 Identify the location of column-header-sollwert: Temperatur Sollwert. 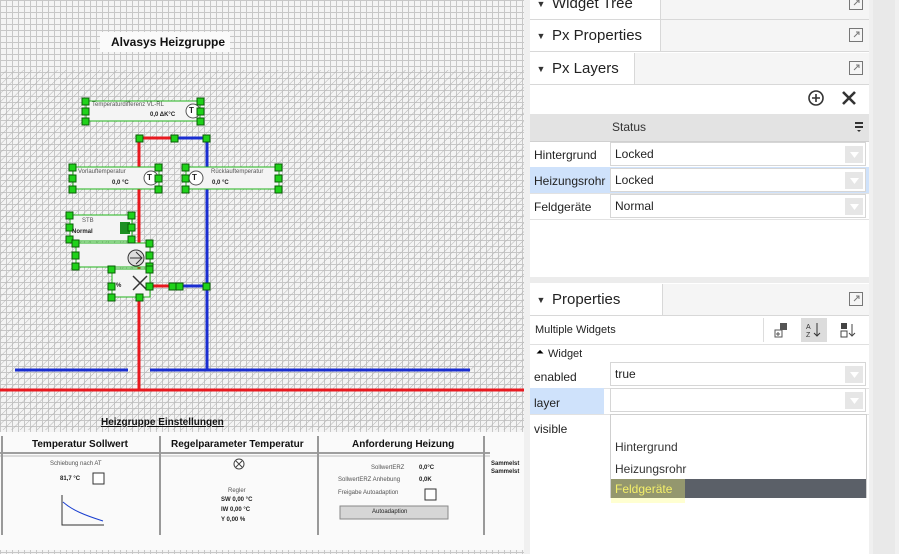
(80, 444).